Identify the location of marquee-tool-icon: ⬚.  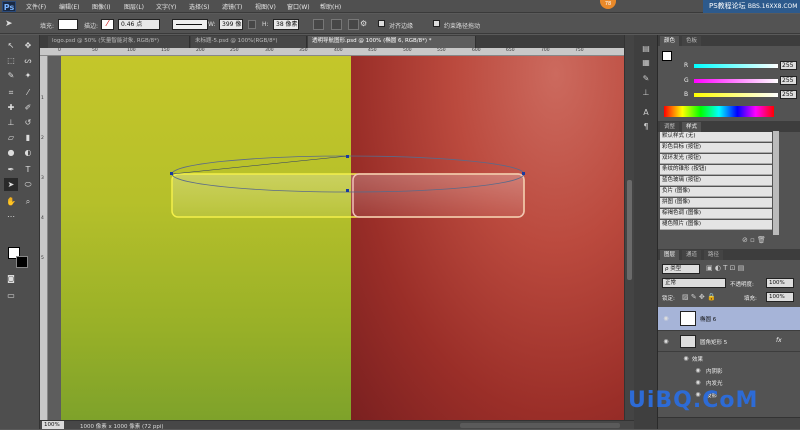
(11, 60).